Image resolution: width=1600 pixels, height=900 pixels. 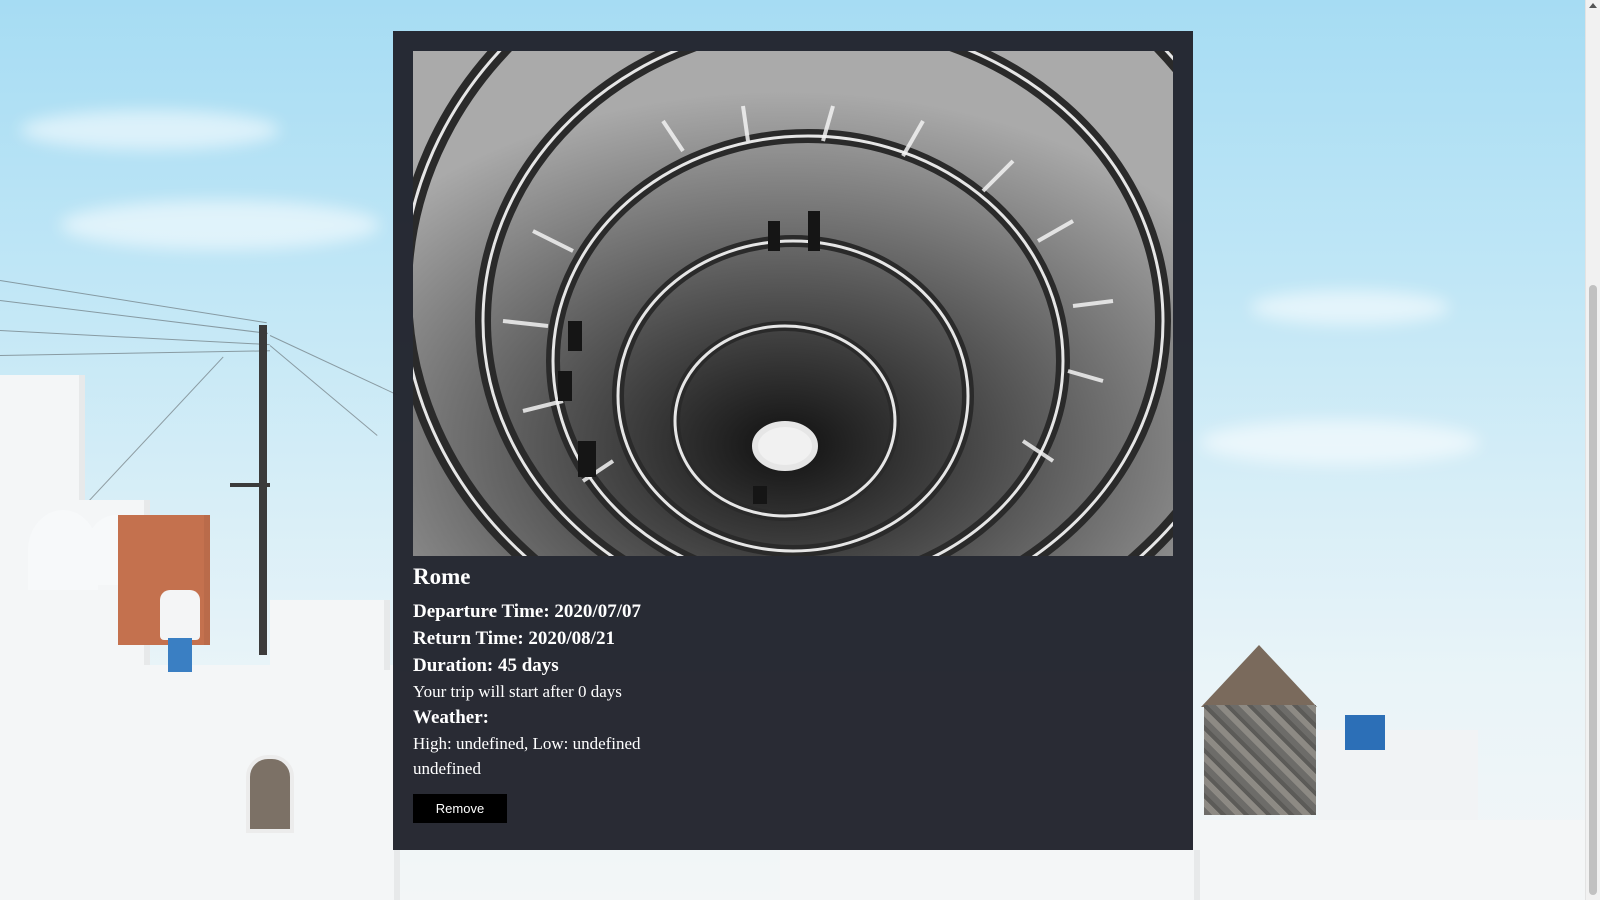 I want to click on scroll-up-icon, so click(x=1593, y=5).